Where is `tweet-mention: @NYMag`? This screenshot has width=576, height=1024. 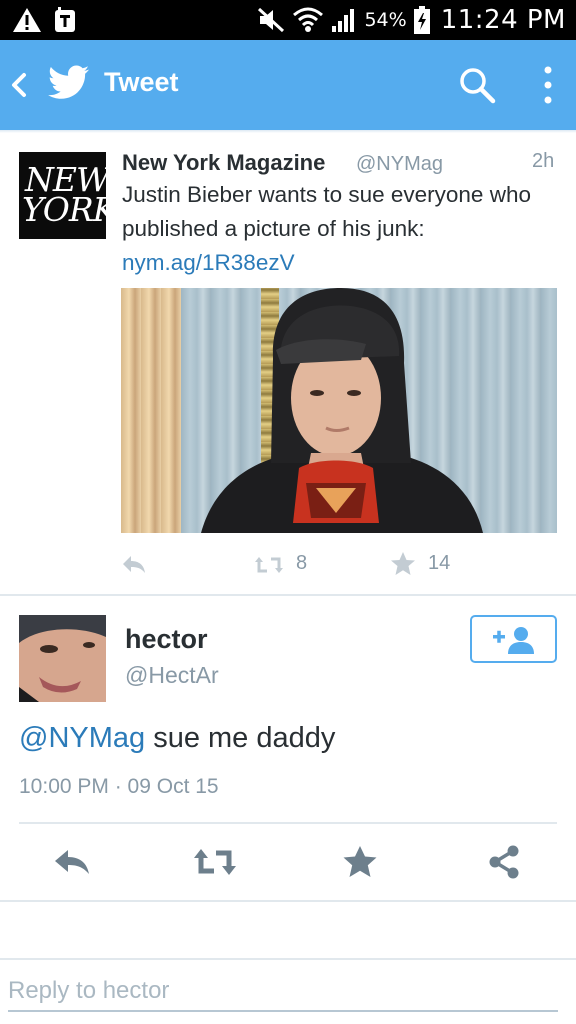 tweet-mention: @NYMag is located at coordinates (82, 738).